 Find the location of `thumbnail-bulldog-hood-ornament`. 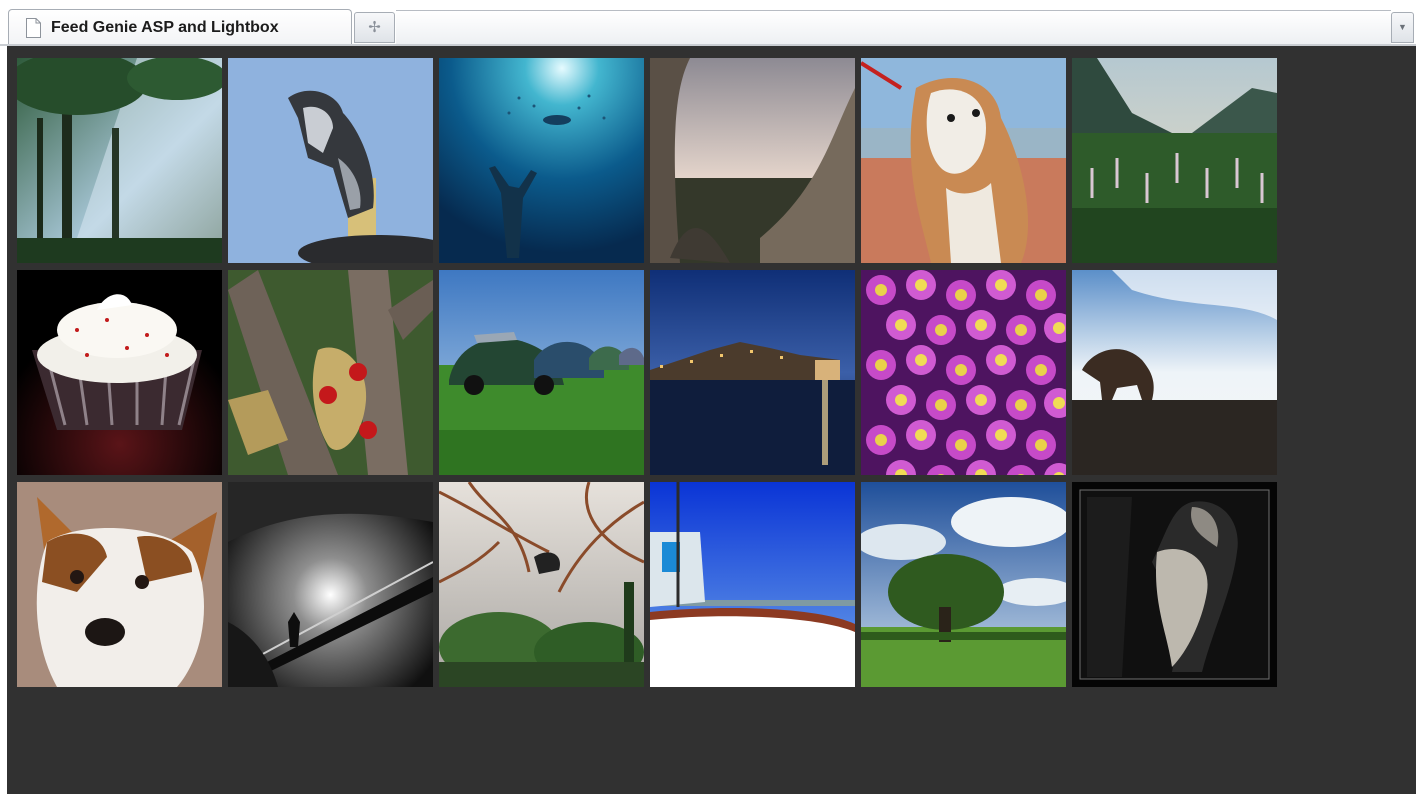

thumbnail-bulldog-hood-ornament is located at coordinates (330, 160).